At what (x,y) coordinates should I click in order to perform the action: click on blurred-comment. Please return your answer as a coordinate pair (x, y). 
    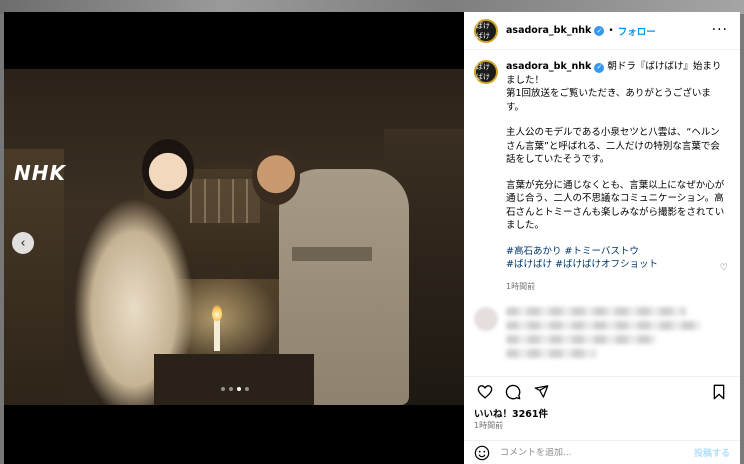
    Looking at the image, I should click on (602, 335).